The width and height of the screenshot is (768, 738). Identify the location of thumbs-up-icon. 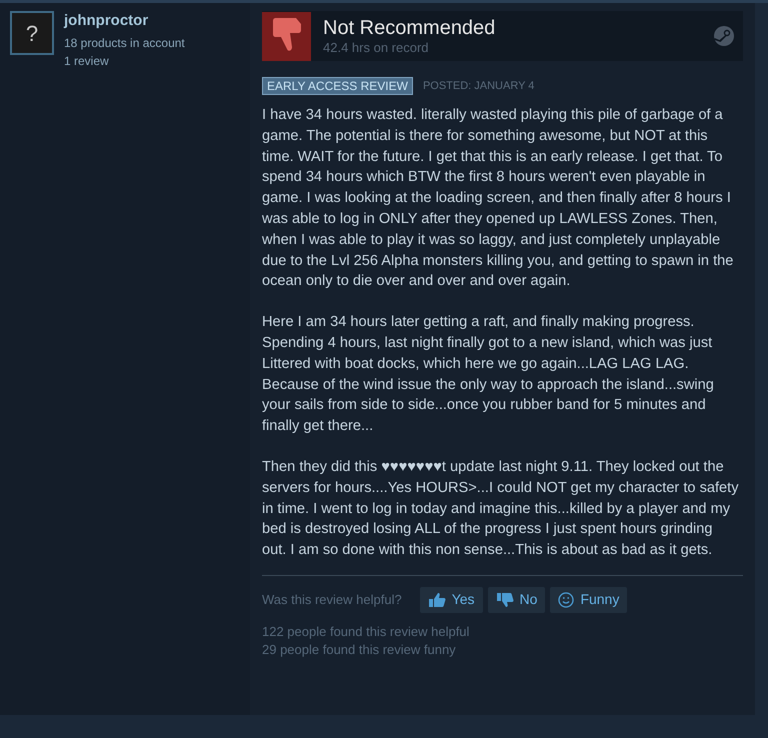
(437, 600).